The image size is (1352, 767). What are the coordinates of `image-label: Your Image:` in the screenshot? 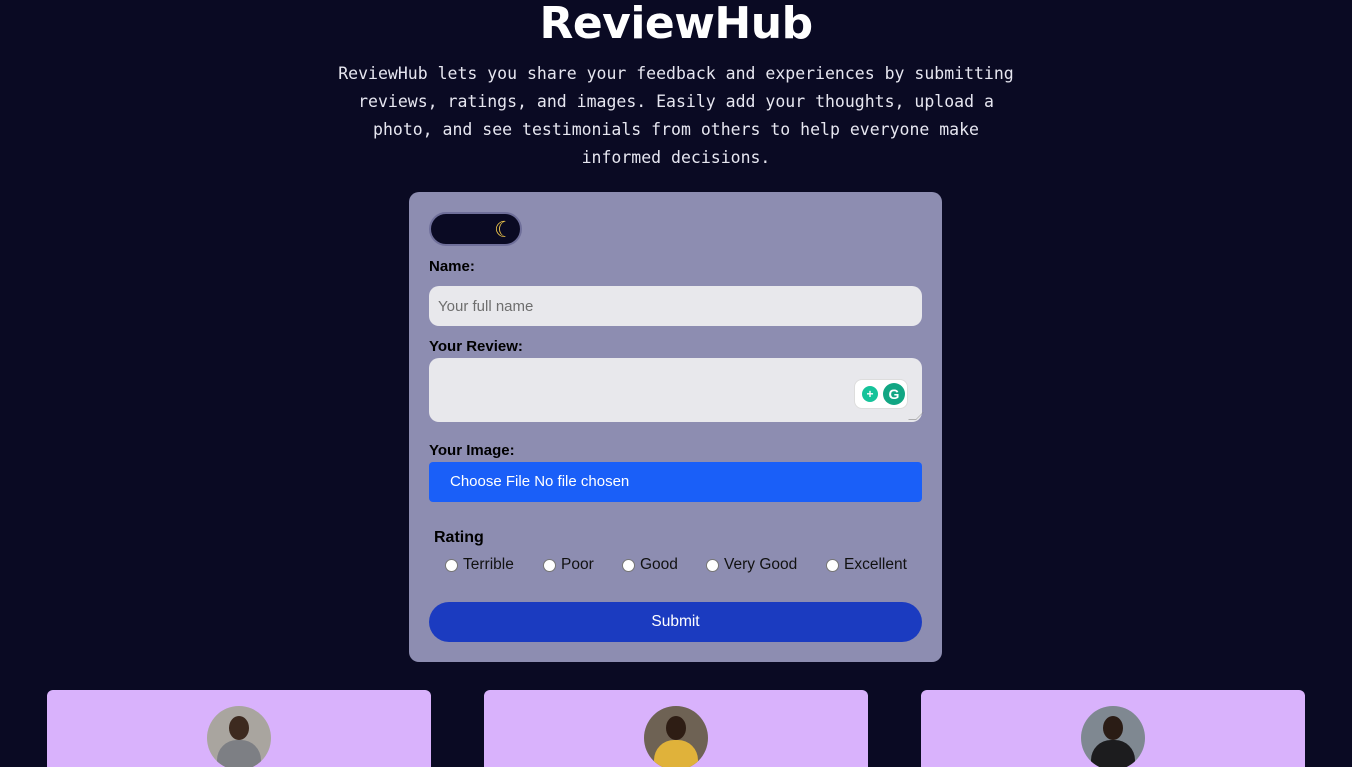 It's located at (472, 450).